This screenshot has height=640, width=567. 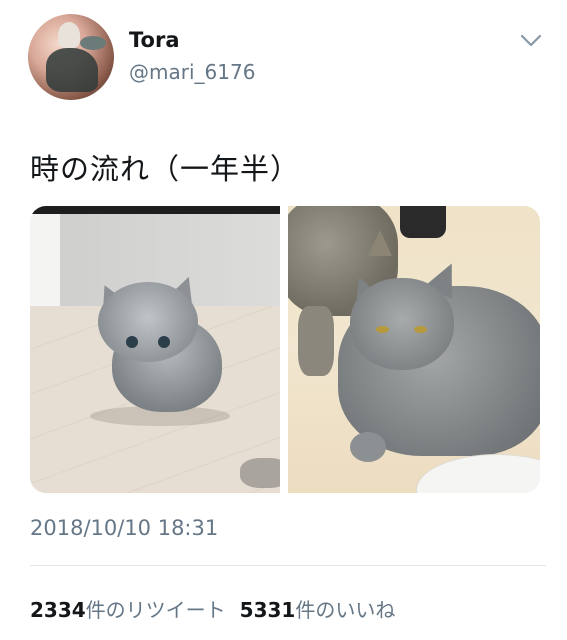 What do you see at coordinates (58, 610) in the screenshot?
I see `retweets-count: 2334` at bounding box center [58, 610].